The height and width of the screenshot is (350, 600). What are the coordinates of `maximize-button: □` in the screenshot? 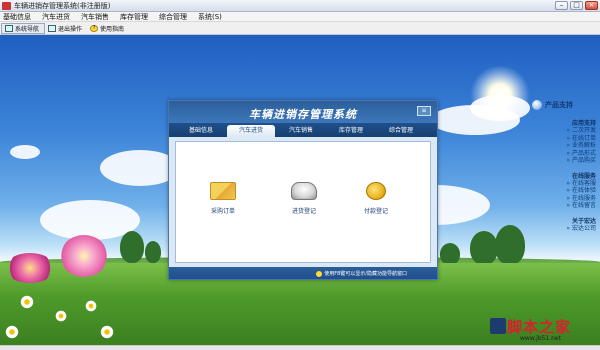 It's located at (576, 5).